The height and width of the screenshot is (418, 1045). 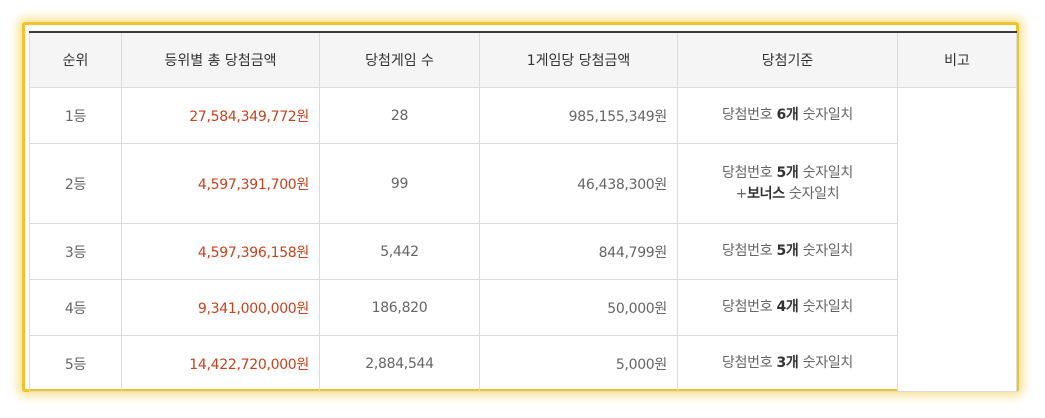 I want to click on header-per-game-amount: 1게임당 당첨금액, so click(x=578, y=59).